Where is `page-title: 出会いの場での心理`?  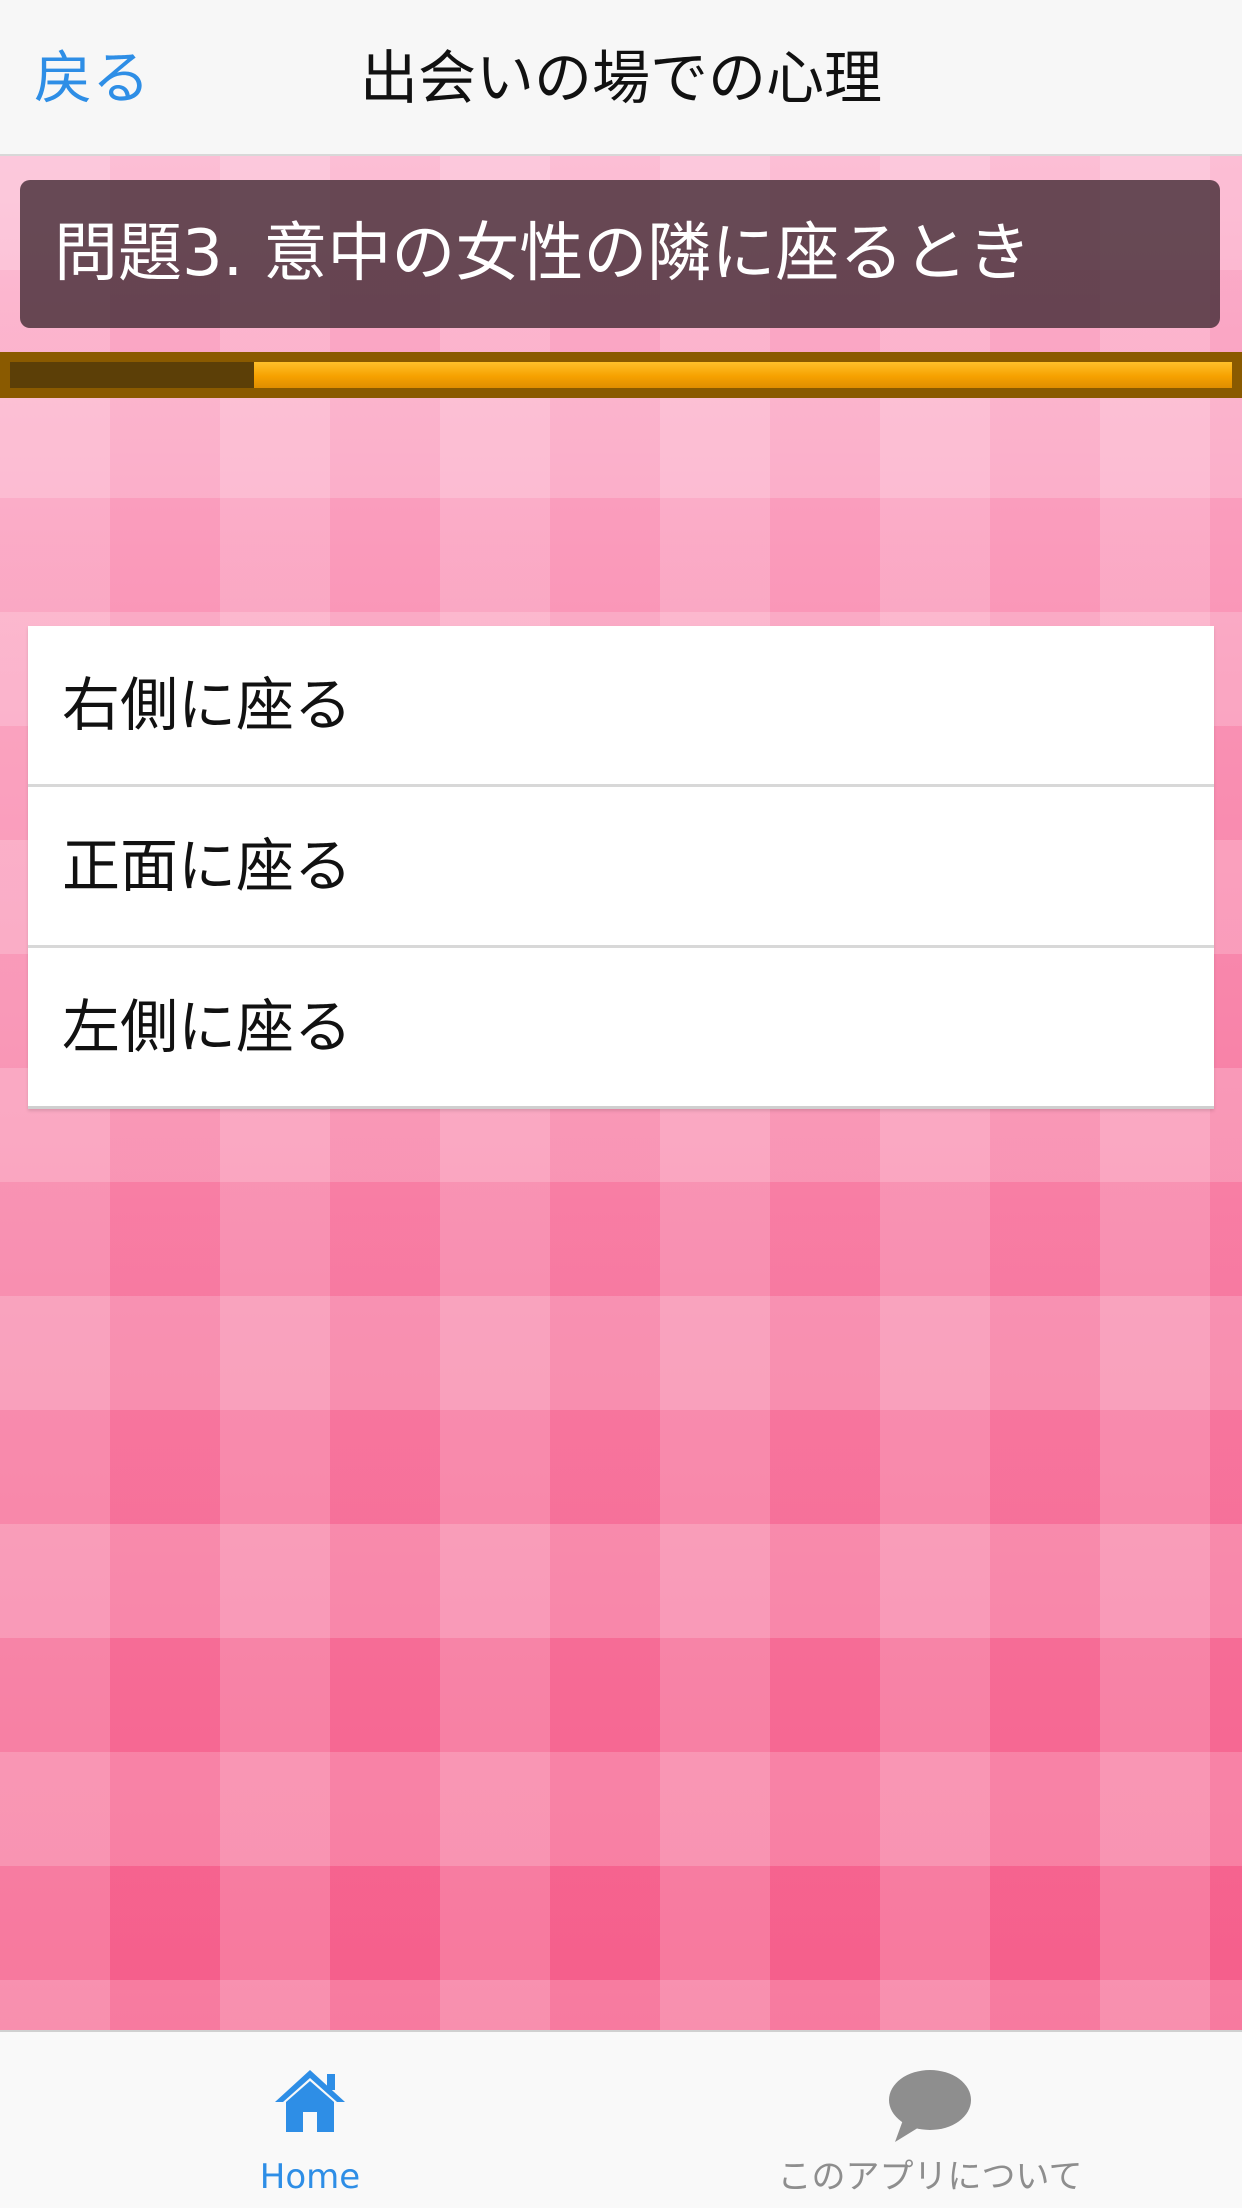 page-title: 出会いの場での心理 is located at coordinates (620, 78).